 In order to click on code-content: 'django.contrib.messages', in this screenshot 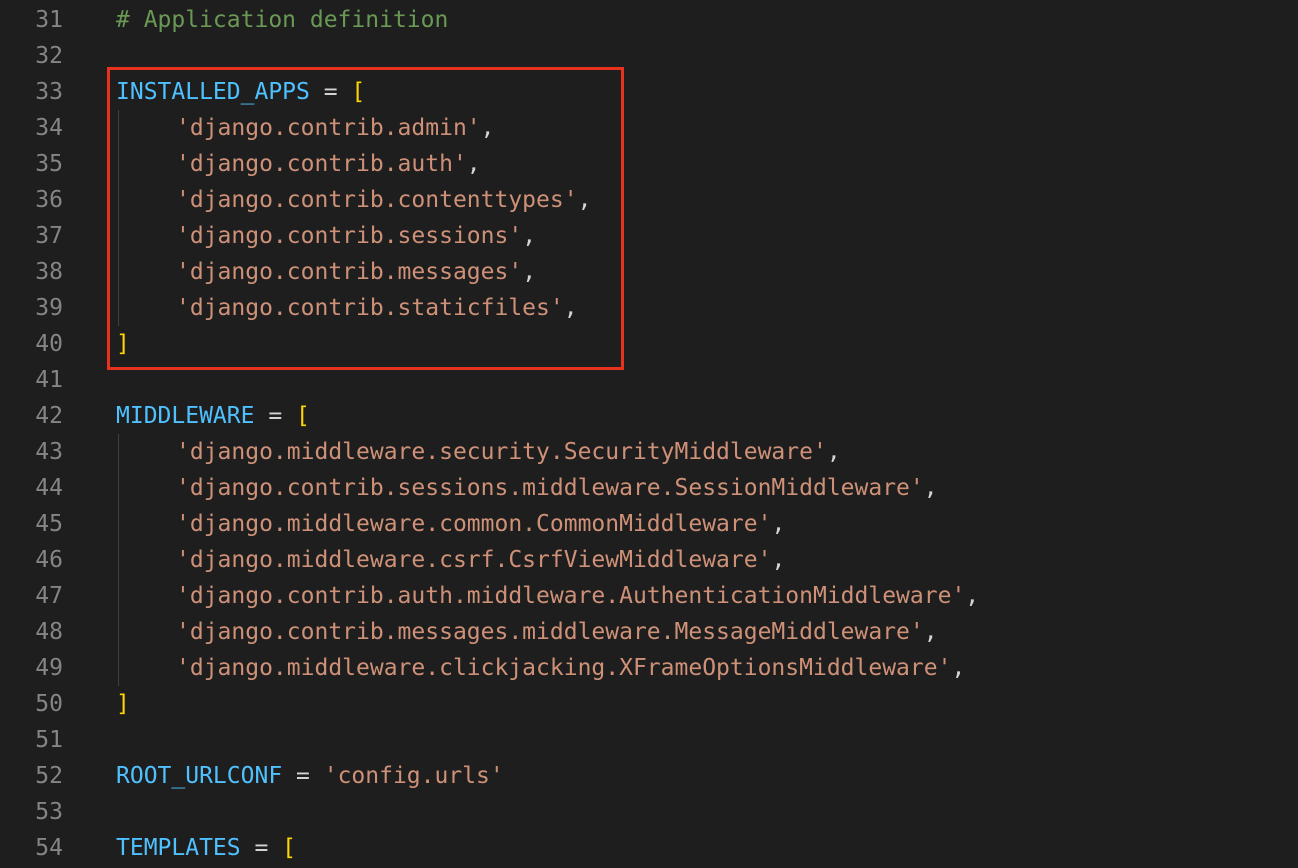, I will do `click(326, 272)`.